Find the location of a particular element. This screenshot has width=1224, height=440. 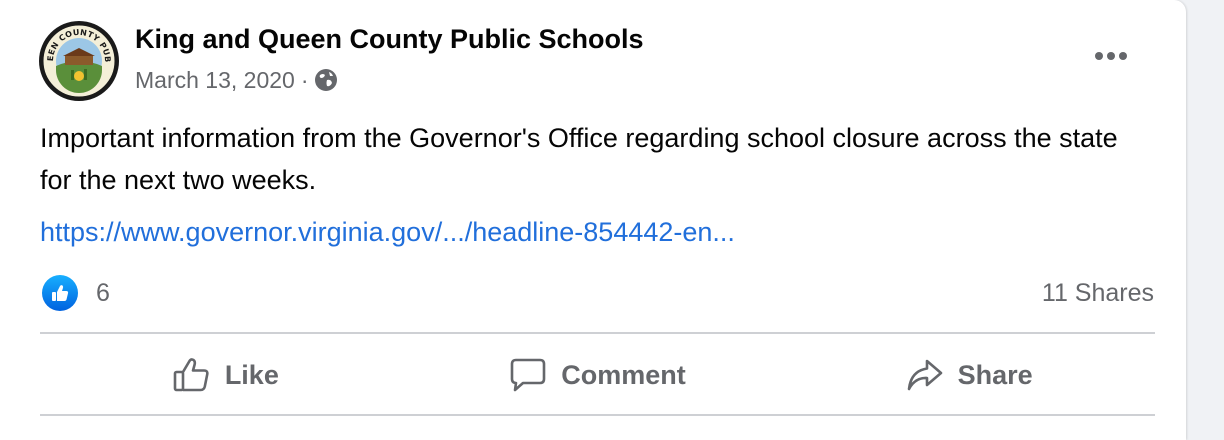

reaction-count: 6 is located at coordinates (103, 292).